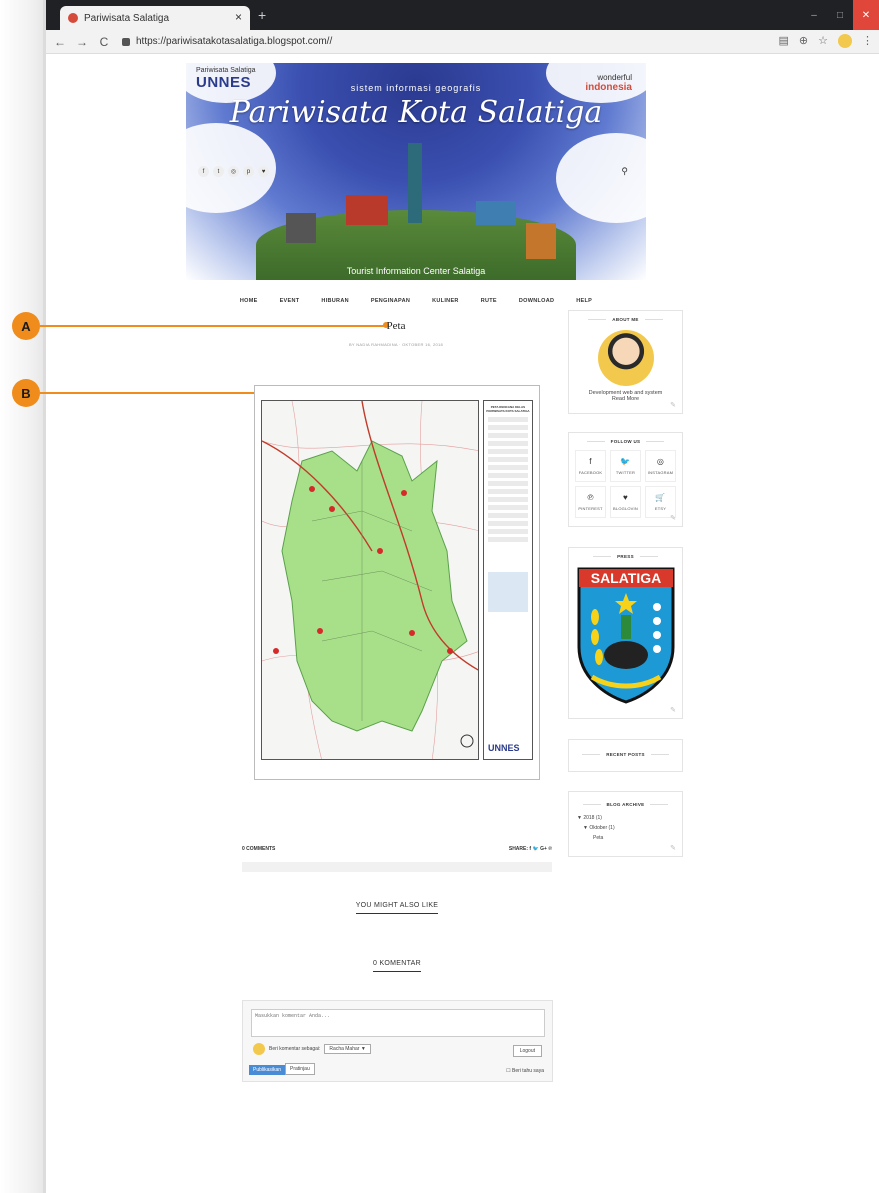  Describe the element at coordinates (445, 304) in the screenshot. I see `nav-kuliner: KULINER` at that location.